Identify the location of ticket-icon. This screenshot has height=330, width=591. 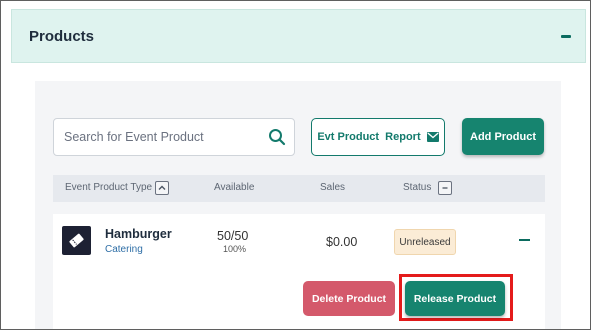
(76, 240).